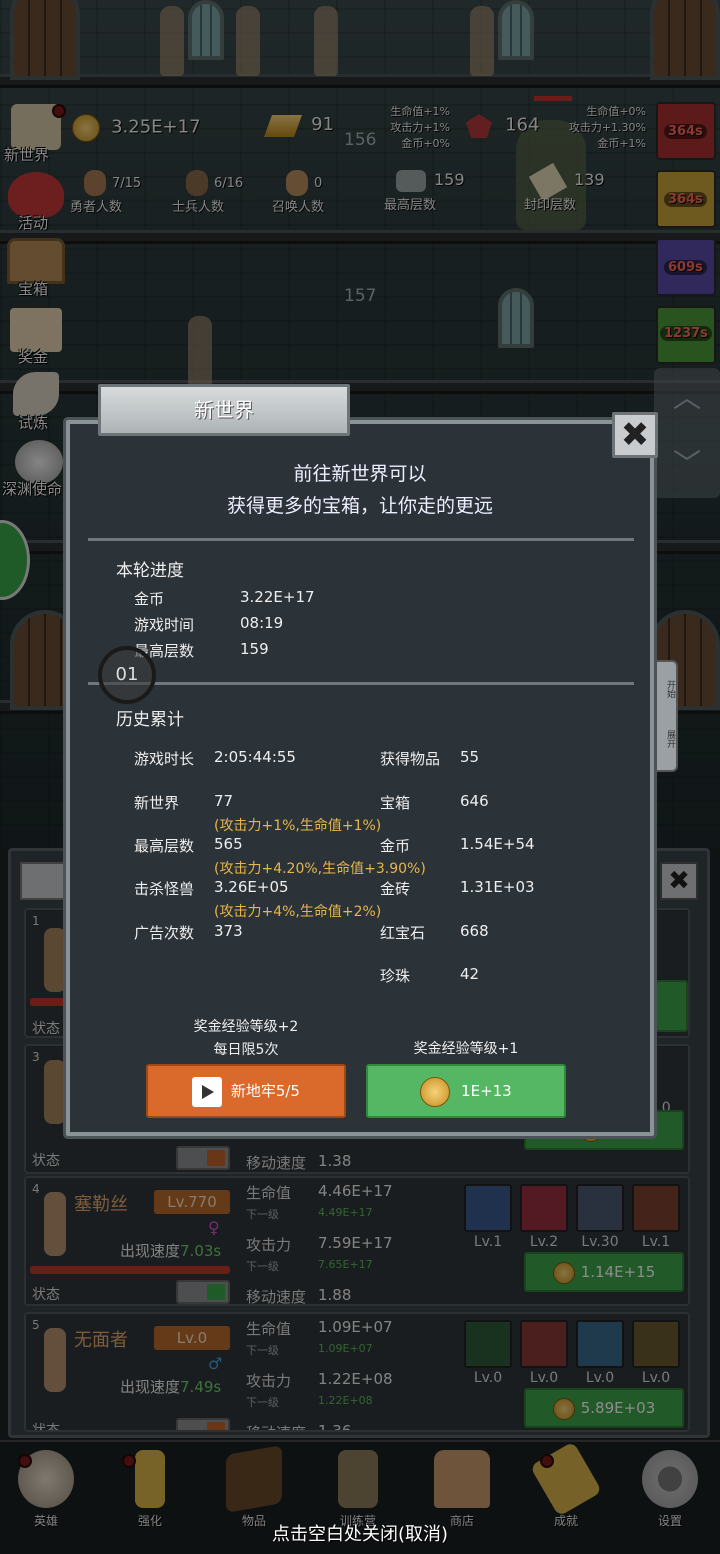 This screenshot has height=1554, width=720. What do you see at coordinates (164, 625) in the screenshot?
I see `current-label: 游戏时间` at bounding box center [164, 625].